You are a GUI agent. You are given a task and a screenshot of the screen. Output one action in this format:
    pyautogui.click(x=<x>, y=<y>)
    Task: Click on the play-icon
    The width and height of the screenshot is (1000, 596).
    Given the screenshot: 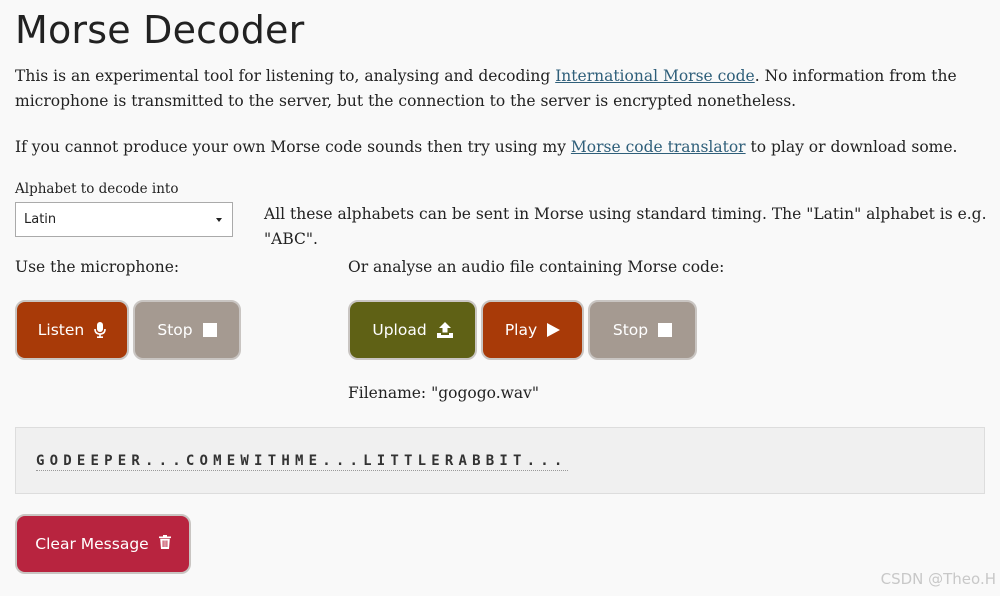 What is the action you would take?
    pyautogui.click(x=554, y=330)
    